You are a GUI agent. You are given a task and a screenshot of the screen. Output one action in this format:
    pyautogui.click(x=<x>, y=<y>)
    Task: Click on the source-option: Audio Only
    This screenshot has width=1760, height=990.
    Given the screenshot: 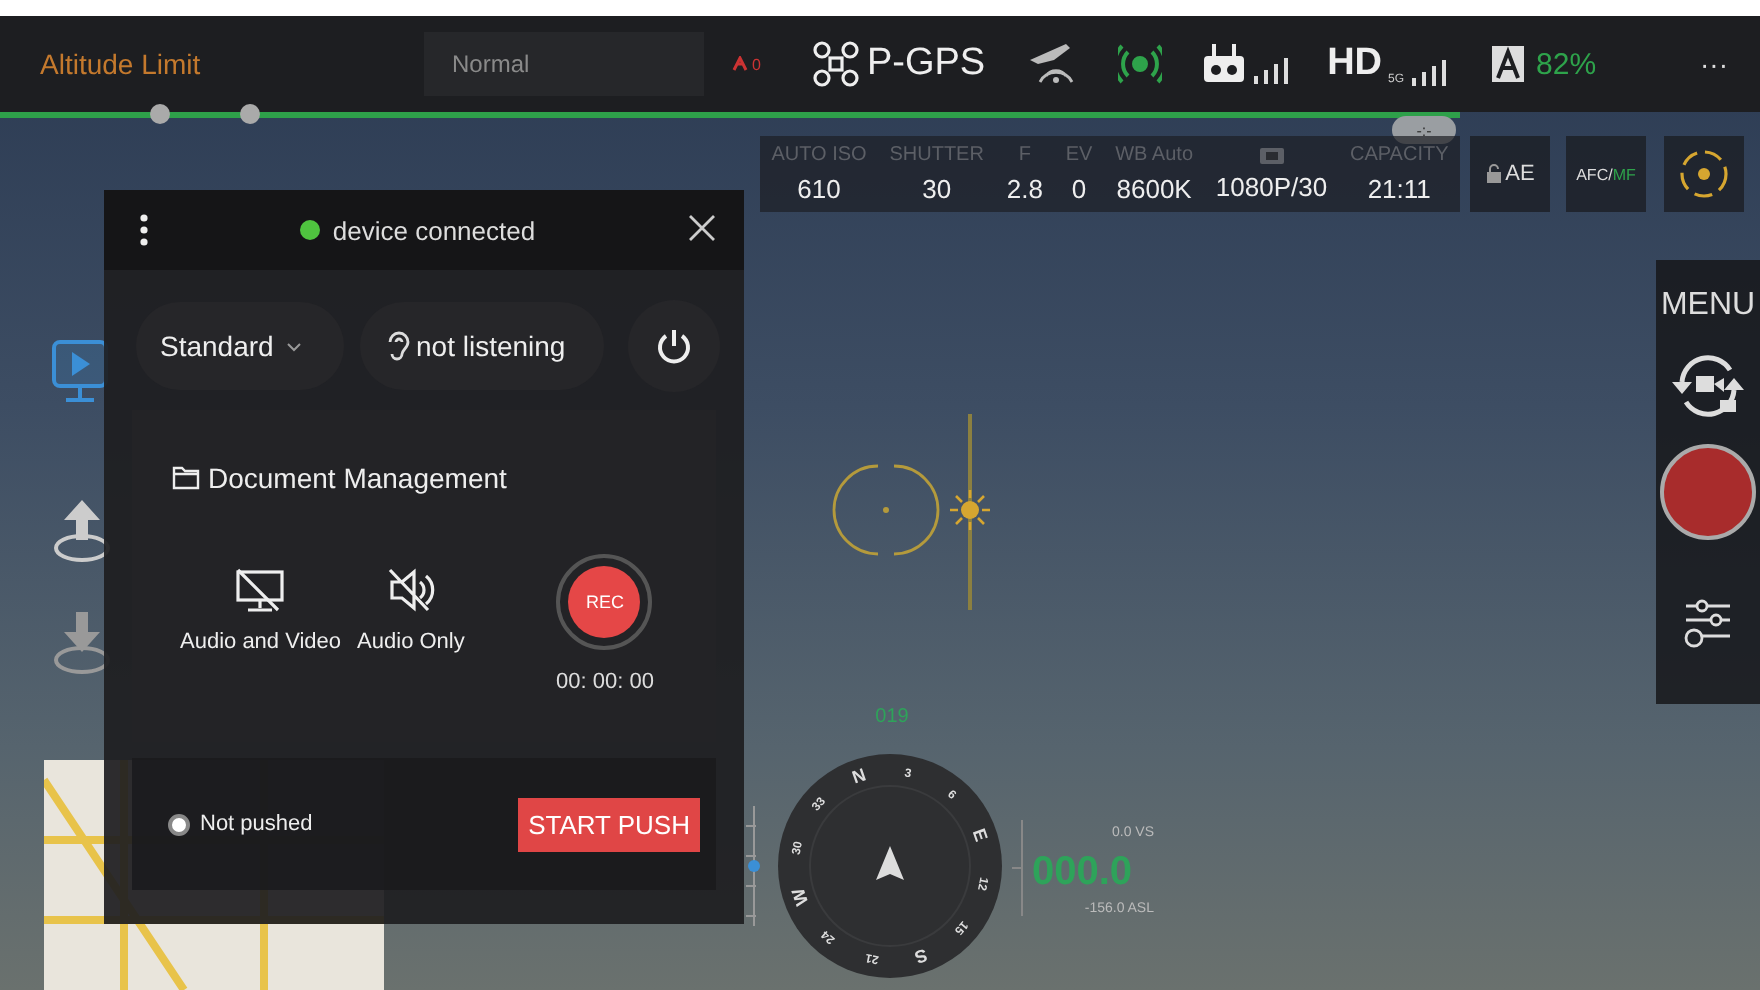 What is the action you would take?
    pyautogui.click(x=411, y=610)
    